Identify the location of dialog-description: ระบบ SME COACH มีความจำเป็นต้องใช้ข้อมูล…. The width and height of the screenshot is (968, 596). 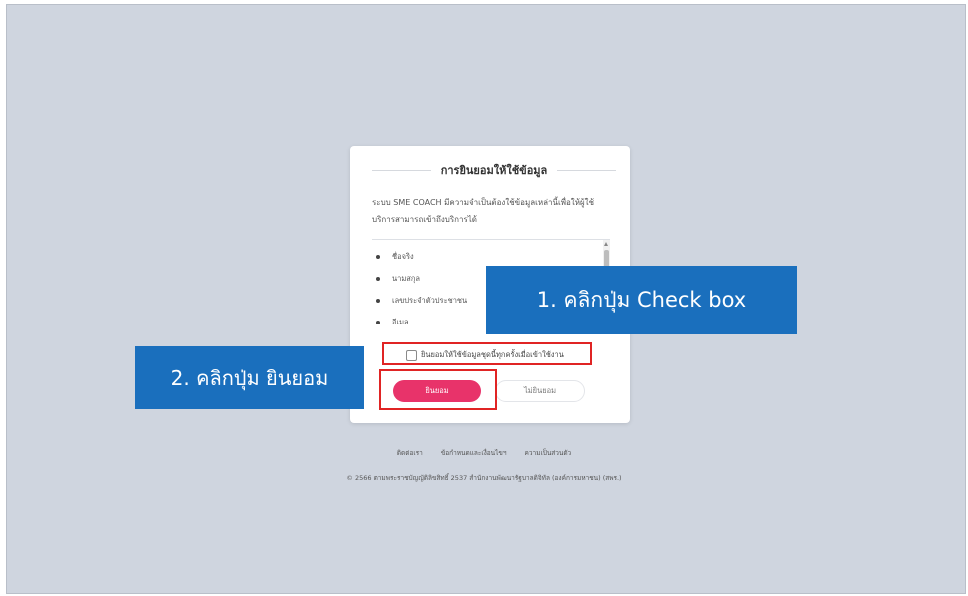
(483, 211).